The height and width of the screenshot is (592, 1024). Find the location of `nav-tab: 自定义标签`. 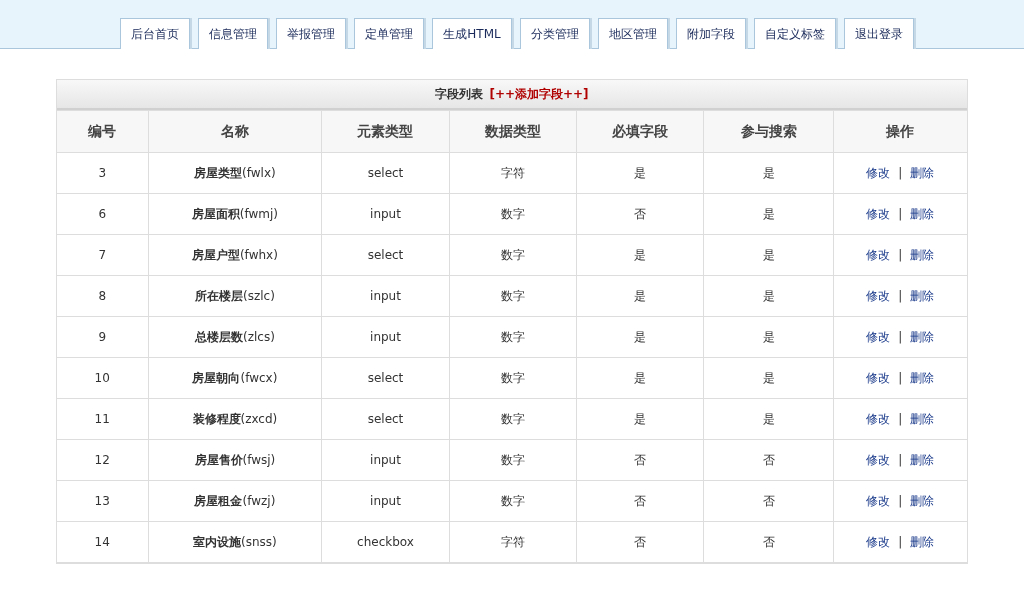

nav-tab: 自定义标签 is located at coordinates (794, 33).